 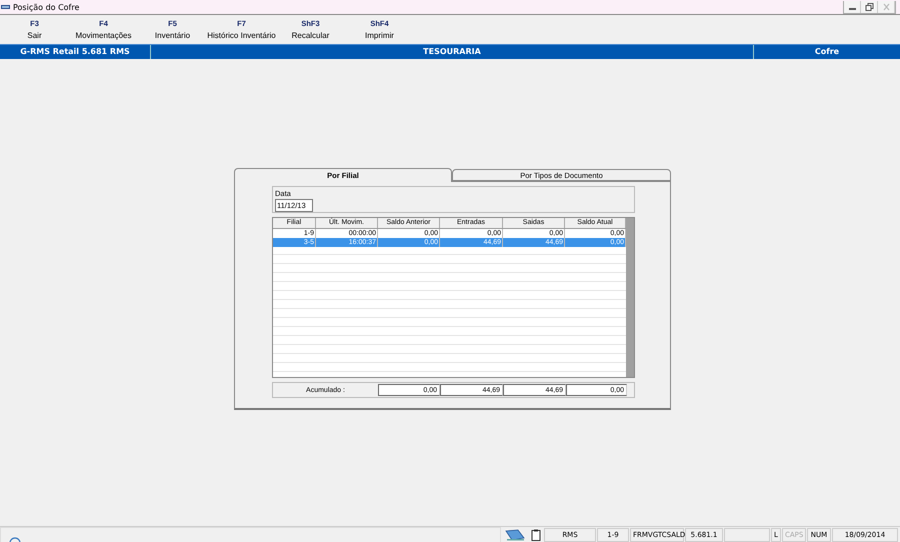 What do you see at coordinates (452, 52) in the screenshot?
I see `module-title: TESOURARIA` at bounding box center [452, 52].